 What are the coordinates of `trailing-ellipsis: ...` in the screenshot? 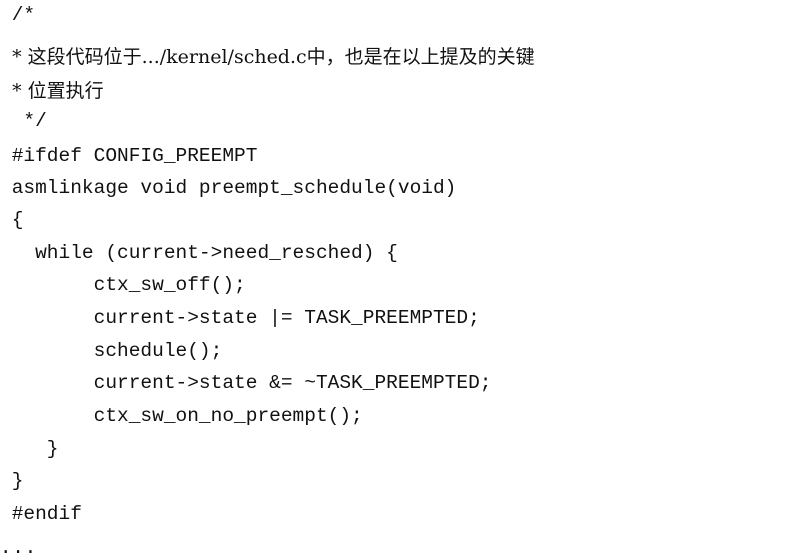 It's located at (19, 548).